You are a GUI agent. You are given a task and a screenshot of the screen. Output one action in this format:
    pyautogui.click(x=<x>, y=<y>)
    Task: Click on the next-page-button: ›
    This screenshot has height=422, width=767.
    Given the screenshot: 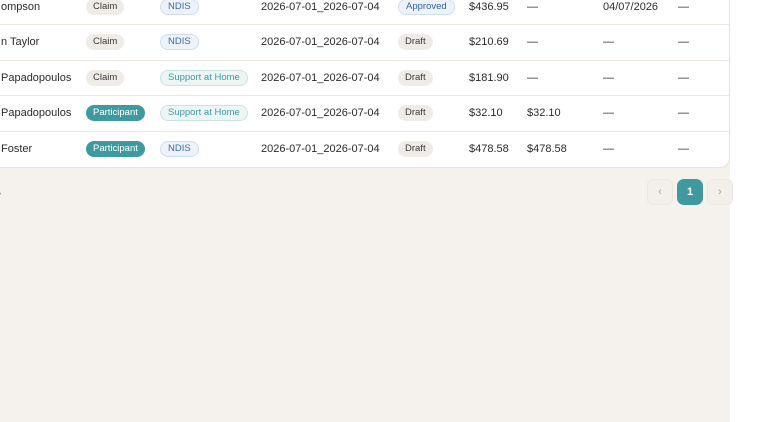 What is the action you would take?
    pyautogui.click(x=720, y=192)
    